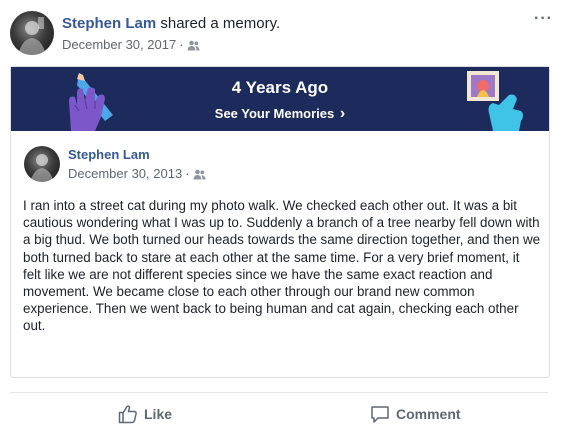  I want to click on more-options-icon: ···, so click(543, 18).